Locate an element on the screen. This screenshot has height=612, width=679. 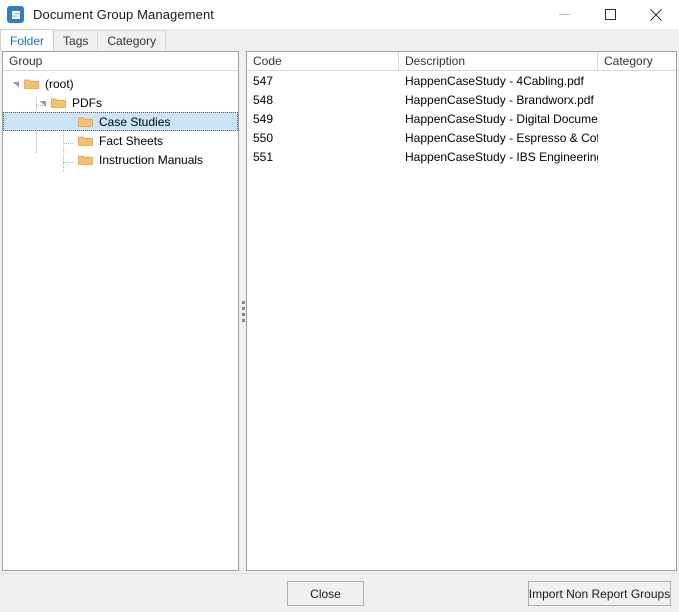
tree-item-pdfs: PDFs is located at coordinates (120, 102).